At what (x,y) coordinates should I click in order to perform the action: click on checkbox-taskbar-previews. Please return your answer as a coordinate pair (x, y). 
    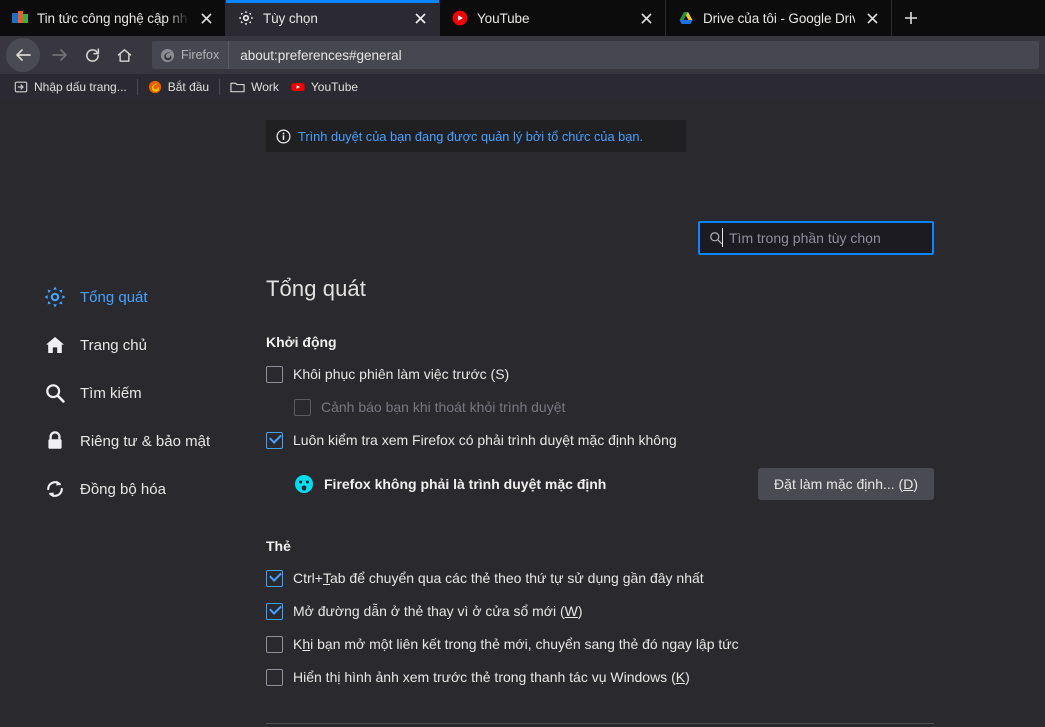
    Looking at the image, I should click on (274, 677).